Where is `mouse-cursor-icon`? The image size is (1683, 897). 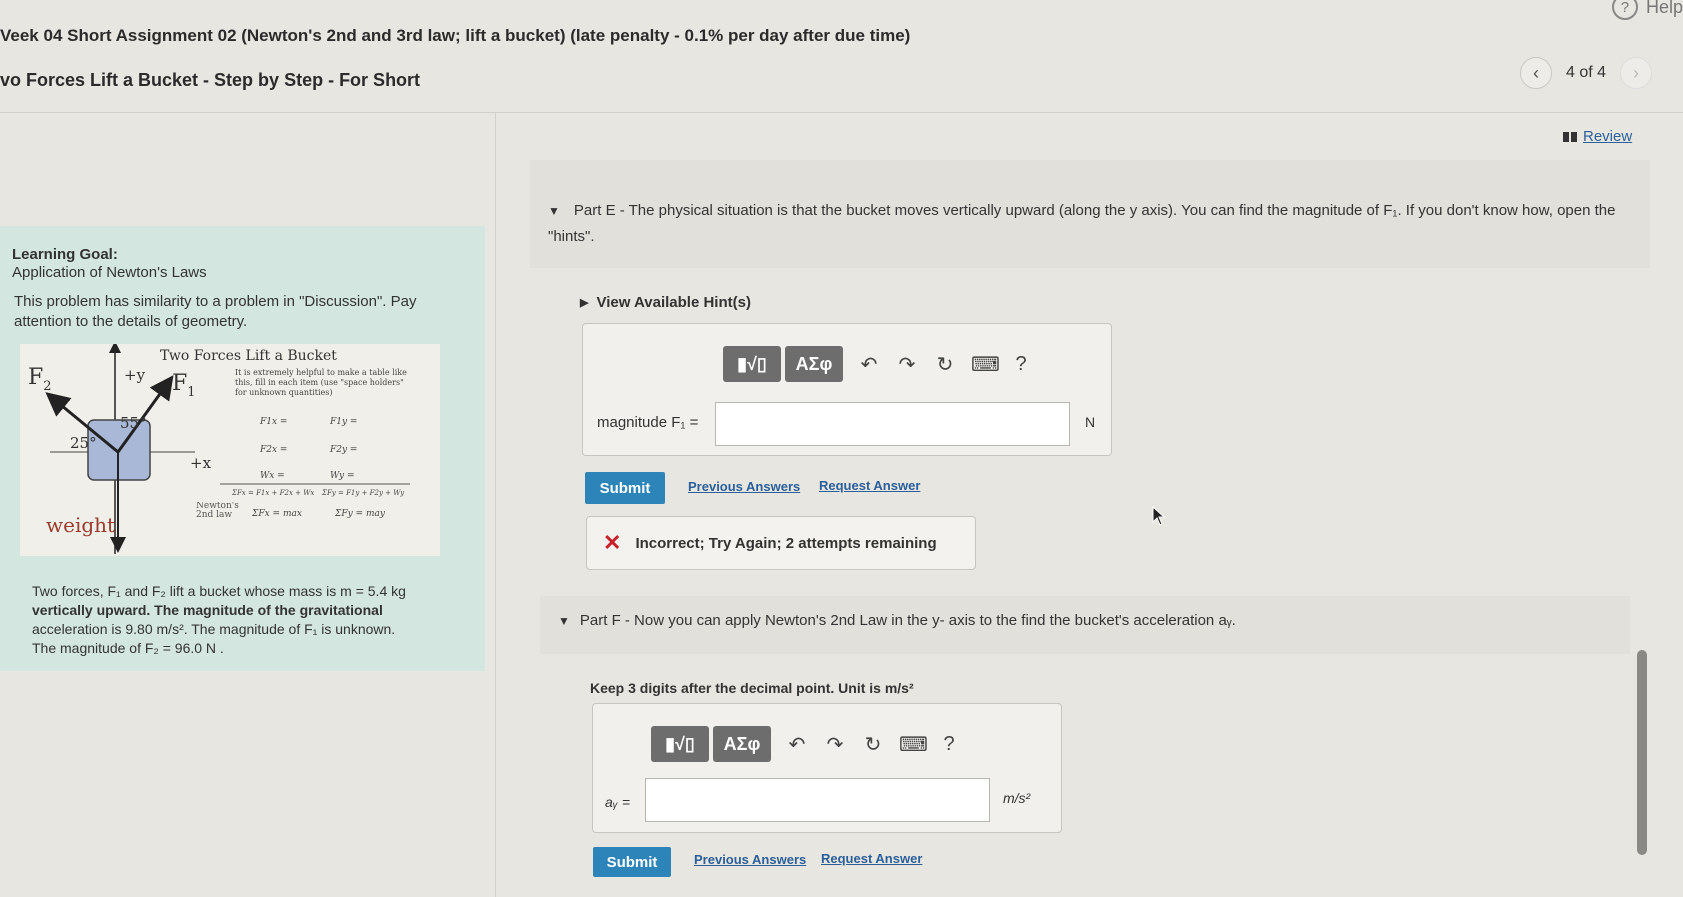 mouse-cursor-icon is located at coordinates (1159, 518).